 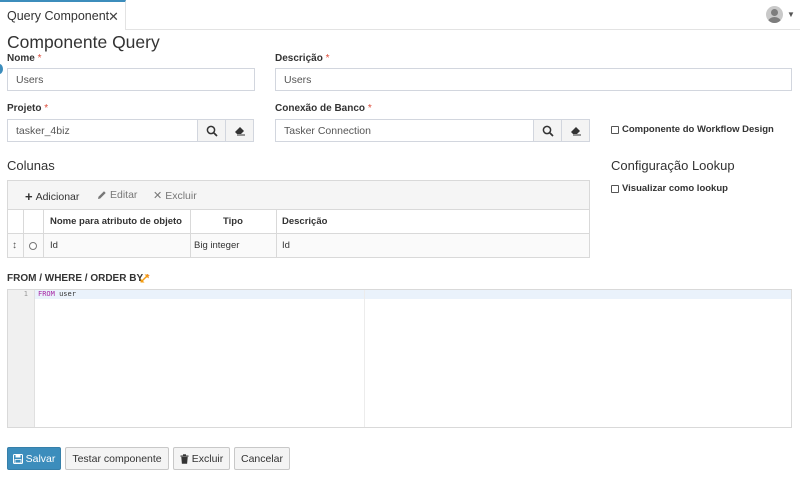 What do you see at coordinates (262, 458) in the screenshot?
I see `cancel-button: Cancelar` at bounding box center [262, 458].